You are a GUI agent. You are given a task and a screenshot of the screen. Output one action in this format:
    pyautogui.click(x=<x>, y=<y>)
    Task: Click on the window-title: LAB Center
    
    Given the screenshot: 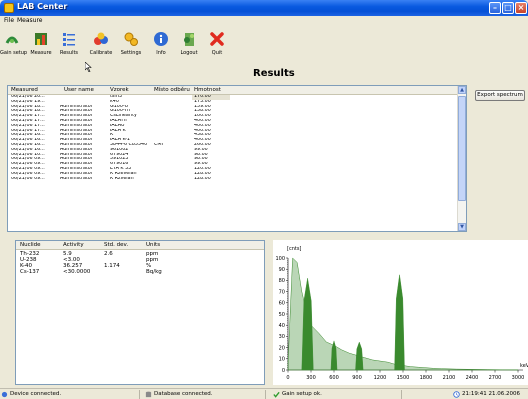 What is the action you would take?
    pyautogui.click(x=42, y=6)
    